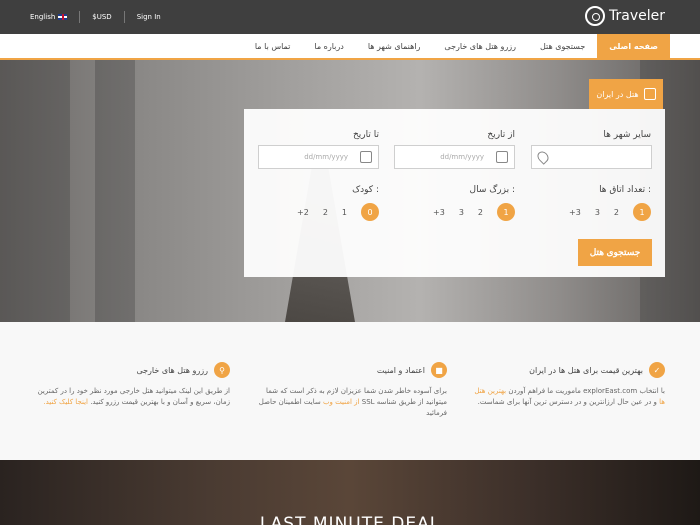 The image size is (700, 525). What do you see at coordinates (350, 492) in the screenshot?
I see `last-minute-deal-banner: LAST MINUTE DEAL` at bounding box center [350, 492].